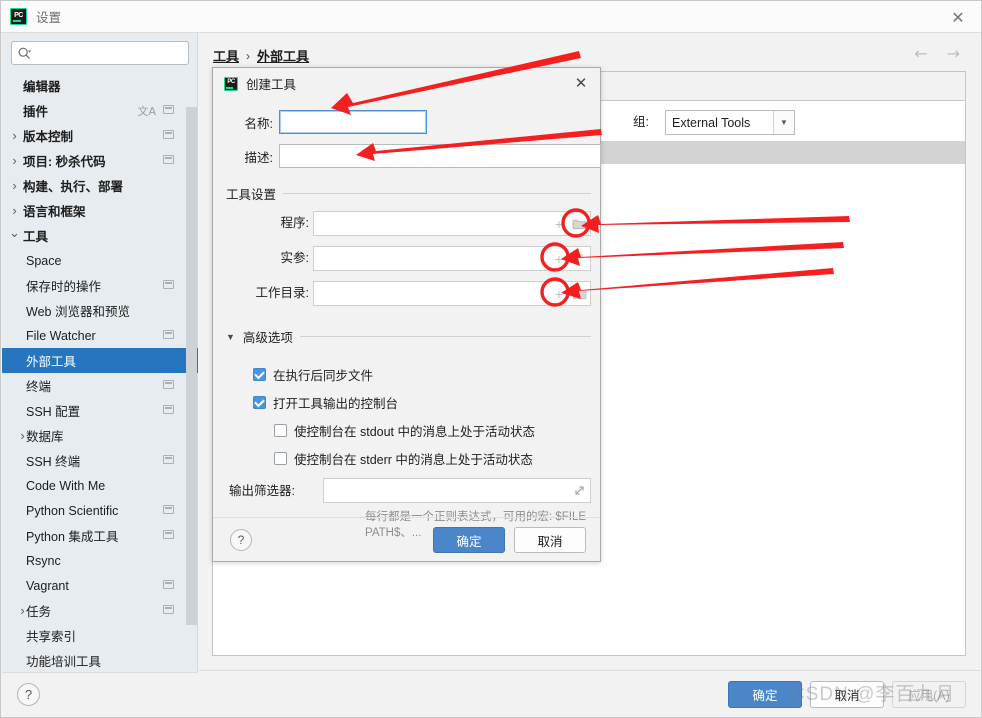 This screenshot has height=718, width=982. I want to click on description-input, so click(440, 156).